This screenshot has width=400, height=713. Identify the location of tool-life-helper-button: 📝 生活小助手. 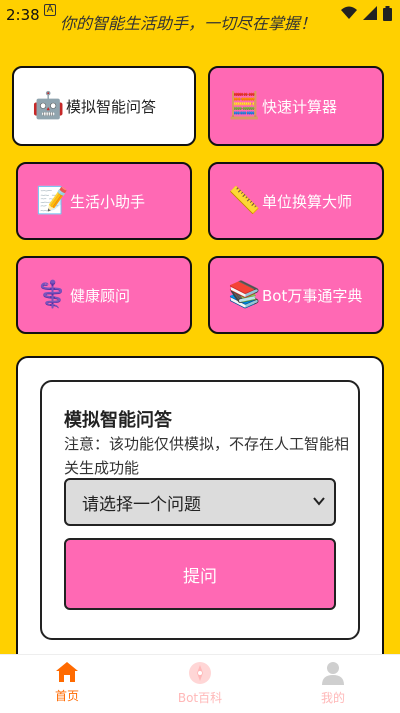
(104, 201).